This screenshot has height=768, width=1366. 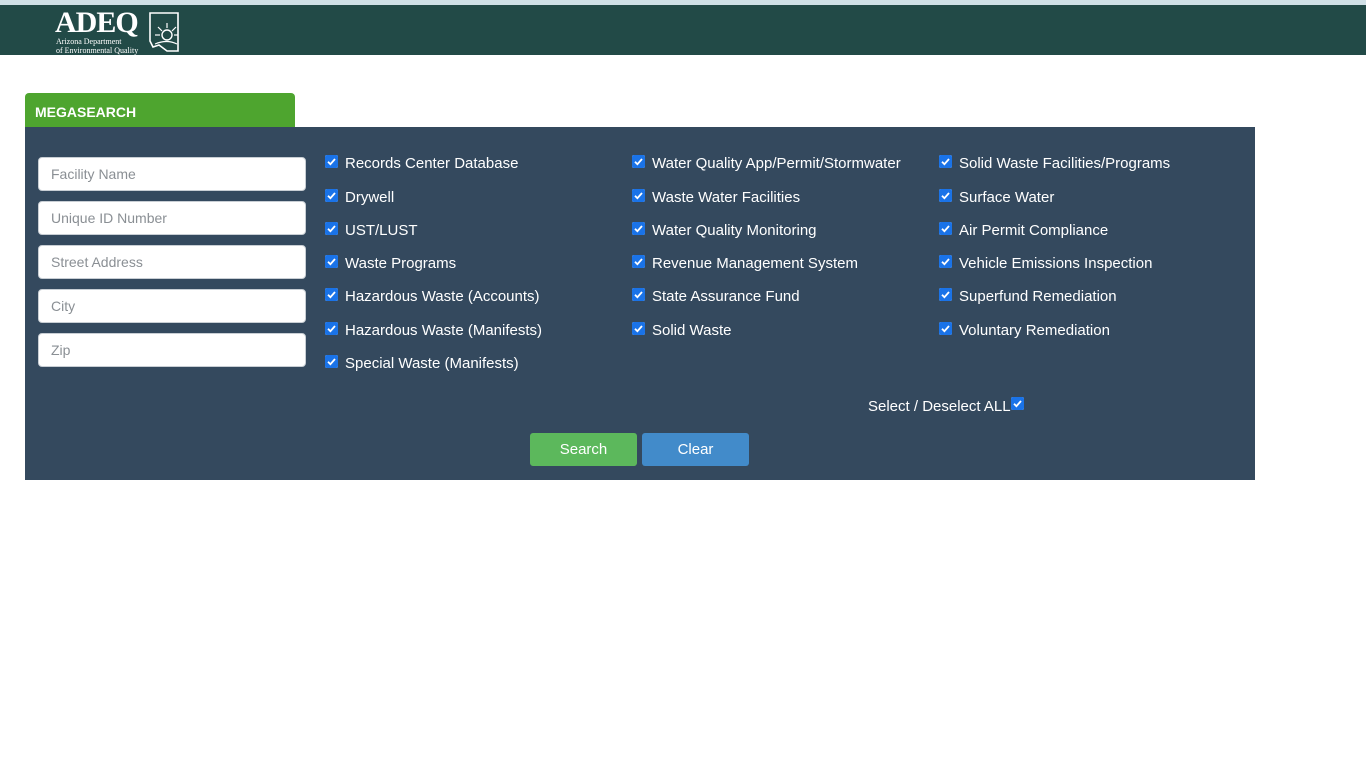 What do you see at coordinates (160, 110) in the screenshot?
I see `megasearch-tab: MEGASEARCH` at bounding box center [160, 110].